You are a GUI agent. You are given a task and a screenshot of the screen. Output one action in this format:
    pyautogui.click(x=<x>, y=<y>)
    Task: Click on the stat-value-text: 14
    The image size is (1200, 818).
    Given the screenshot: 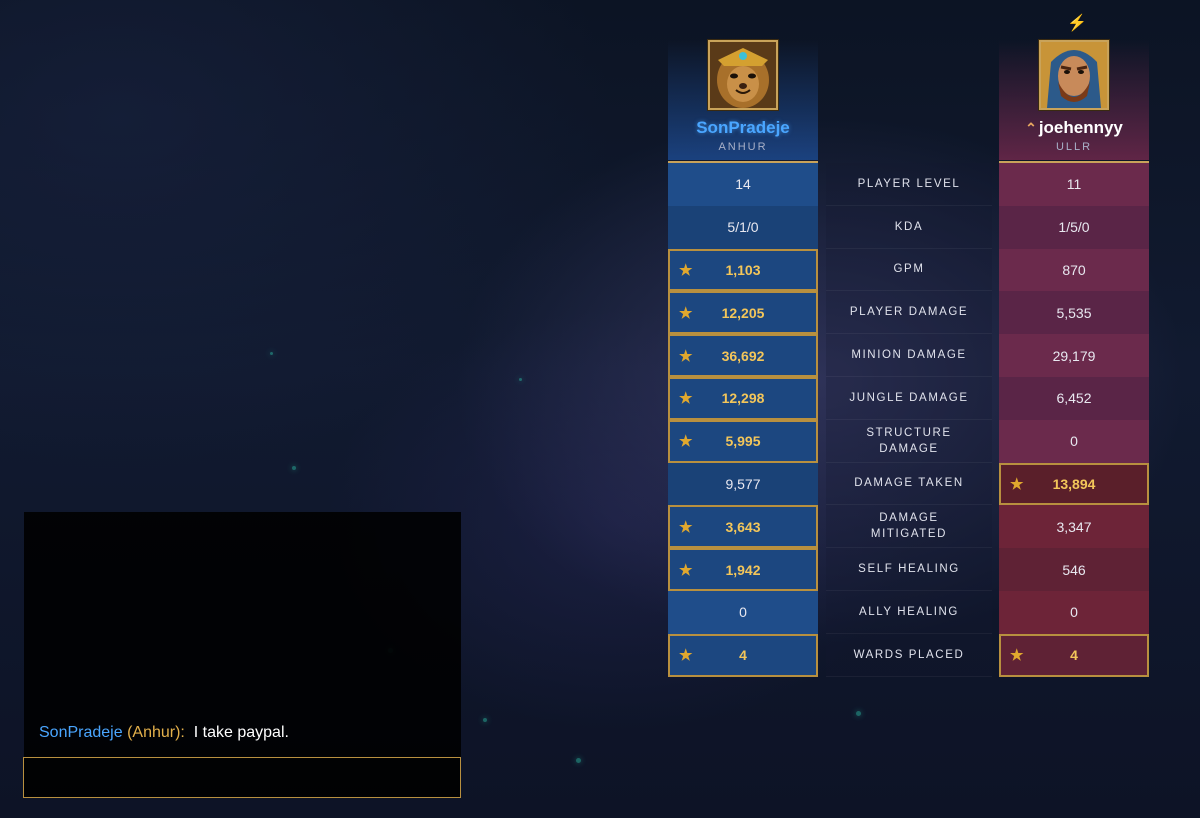 What is the action you would take?
    pyautogui.click(x=743, y=184)
    